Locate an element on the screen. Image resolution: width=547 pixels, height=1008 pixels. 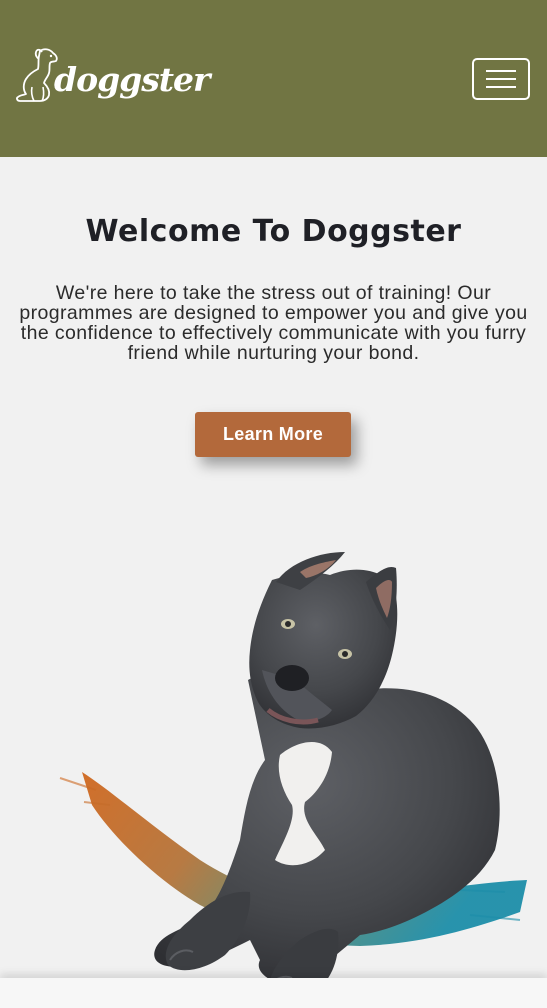
brand-name: doggster is located at coordinates (132, 79).